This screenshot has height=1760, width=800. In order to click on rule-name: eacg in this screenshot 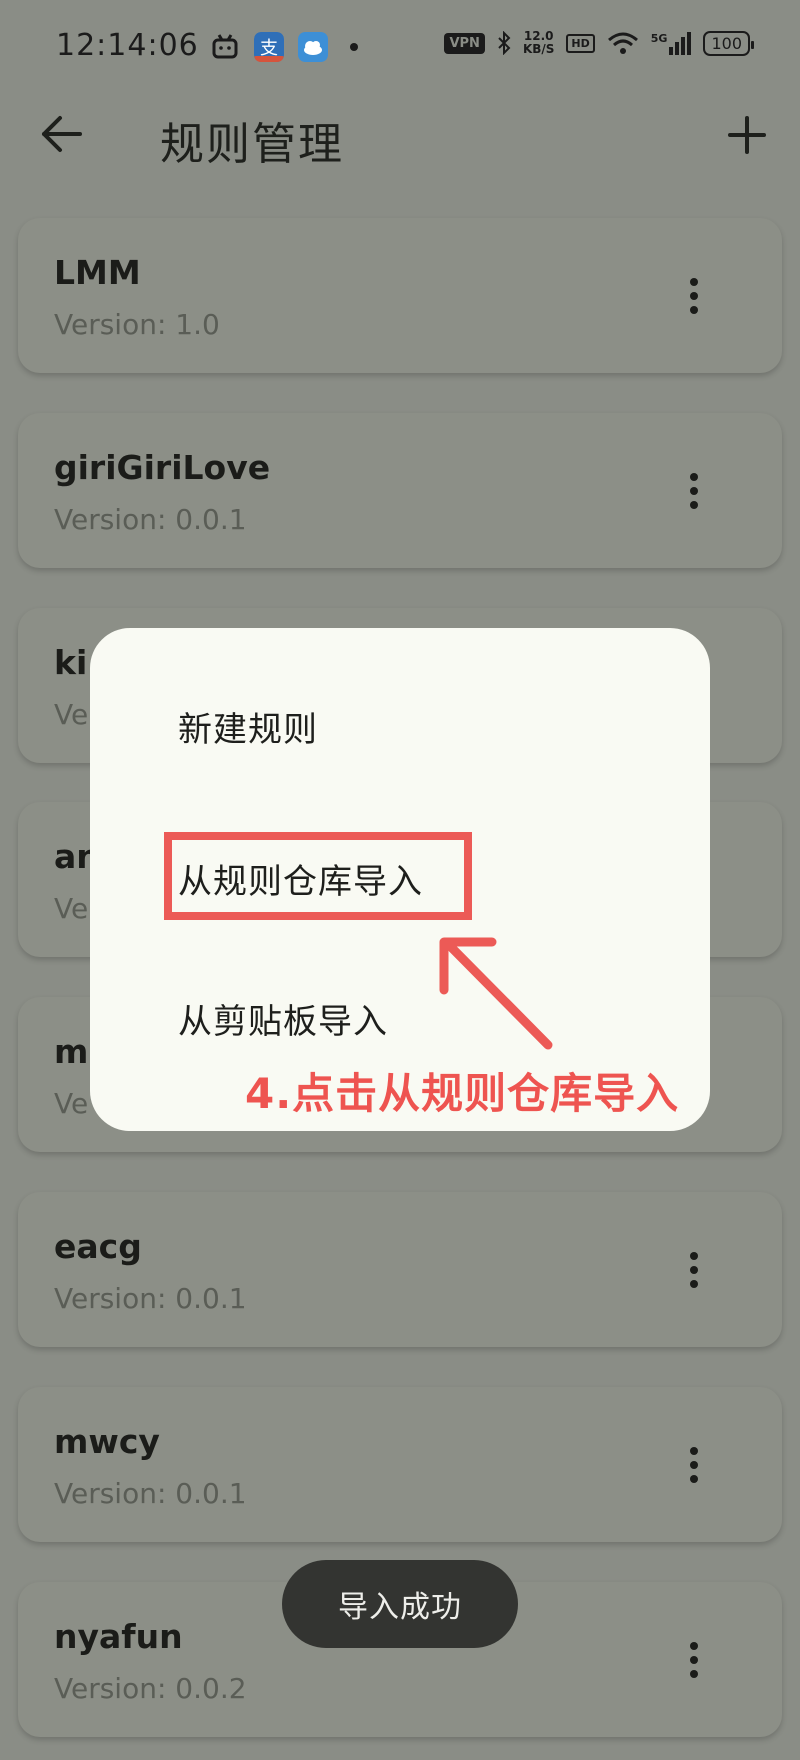, I will do `click(98, 1246)`.